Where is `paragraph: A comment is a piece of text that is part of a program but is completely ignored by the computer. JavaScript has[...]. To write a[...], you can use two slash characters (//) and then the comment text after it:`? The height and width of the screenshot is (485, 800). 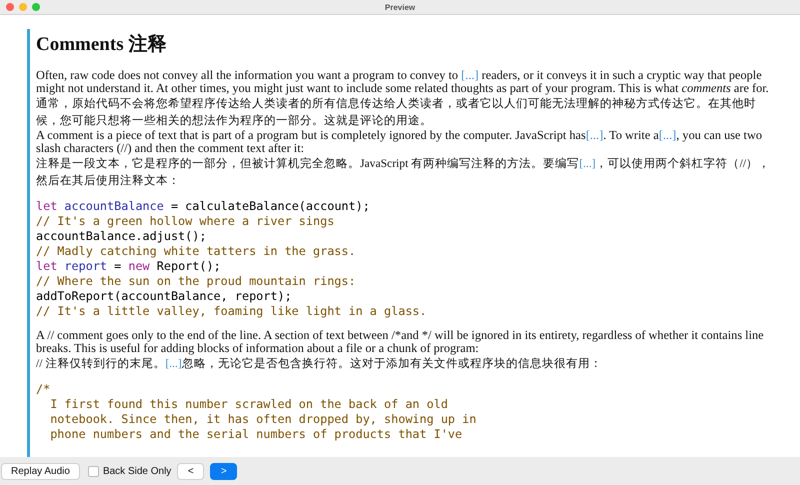
paragraph: A comment is a piece of text that is part of a program but is completely ignored by the computer. JavaScript has[...]. To write a[...], you can use two slash characters (//) and then the comment text after it: is located at coordinates (399, 142).